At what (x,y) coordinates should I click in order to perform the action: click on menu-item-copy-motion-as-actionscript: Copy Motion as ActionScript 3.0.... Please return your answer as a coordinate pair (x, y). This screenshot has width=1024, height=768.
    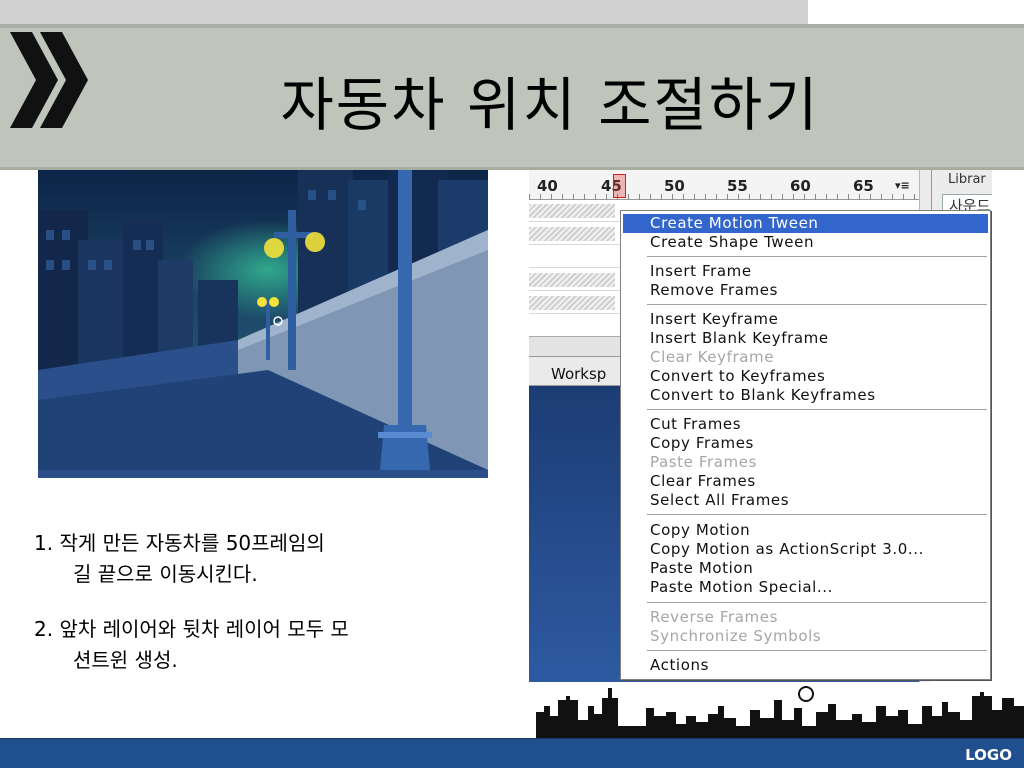
    Looking at the image, I should click on (805, 549).